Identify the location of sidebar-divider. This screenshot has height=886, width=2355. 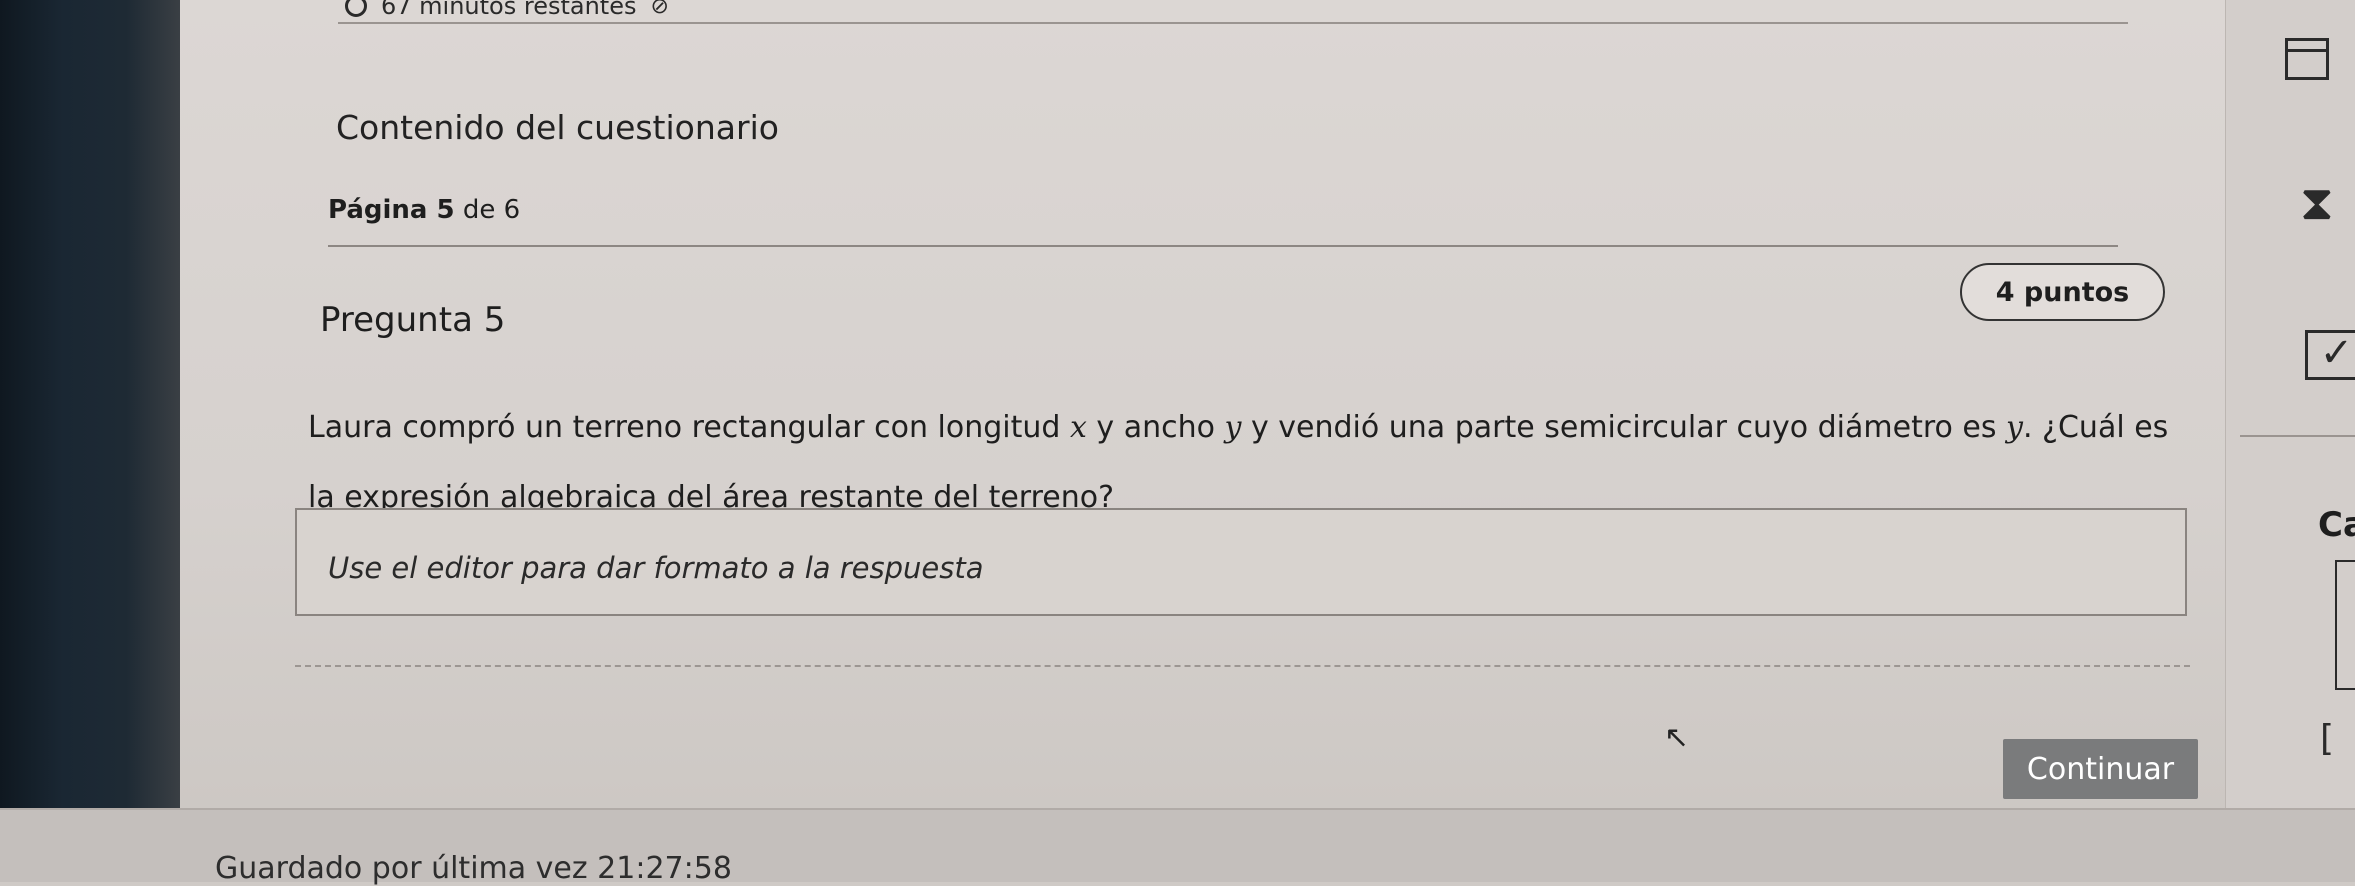
(2297, 436).